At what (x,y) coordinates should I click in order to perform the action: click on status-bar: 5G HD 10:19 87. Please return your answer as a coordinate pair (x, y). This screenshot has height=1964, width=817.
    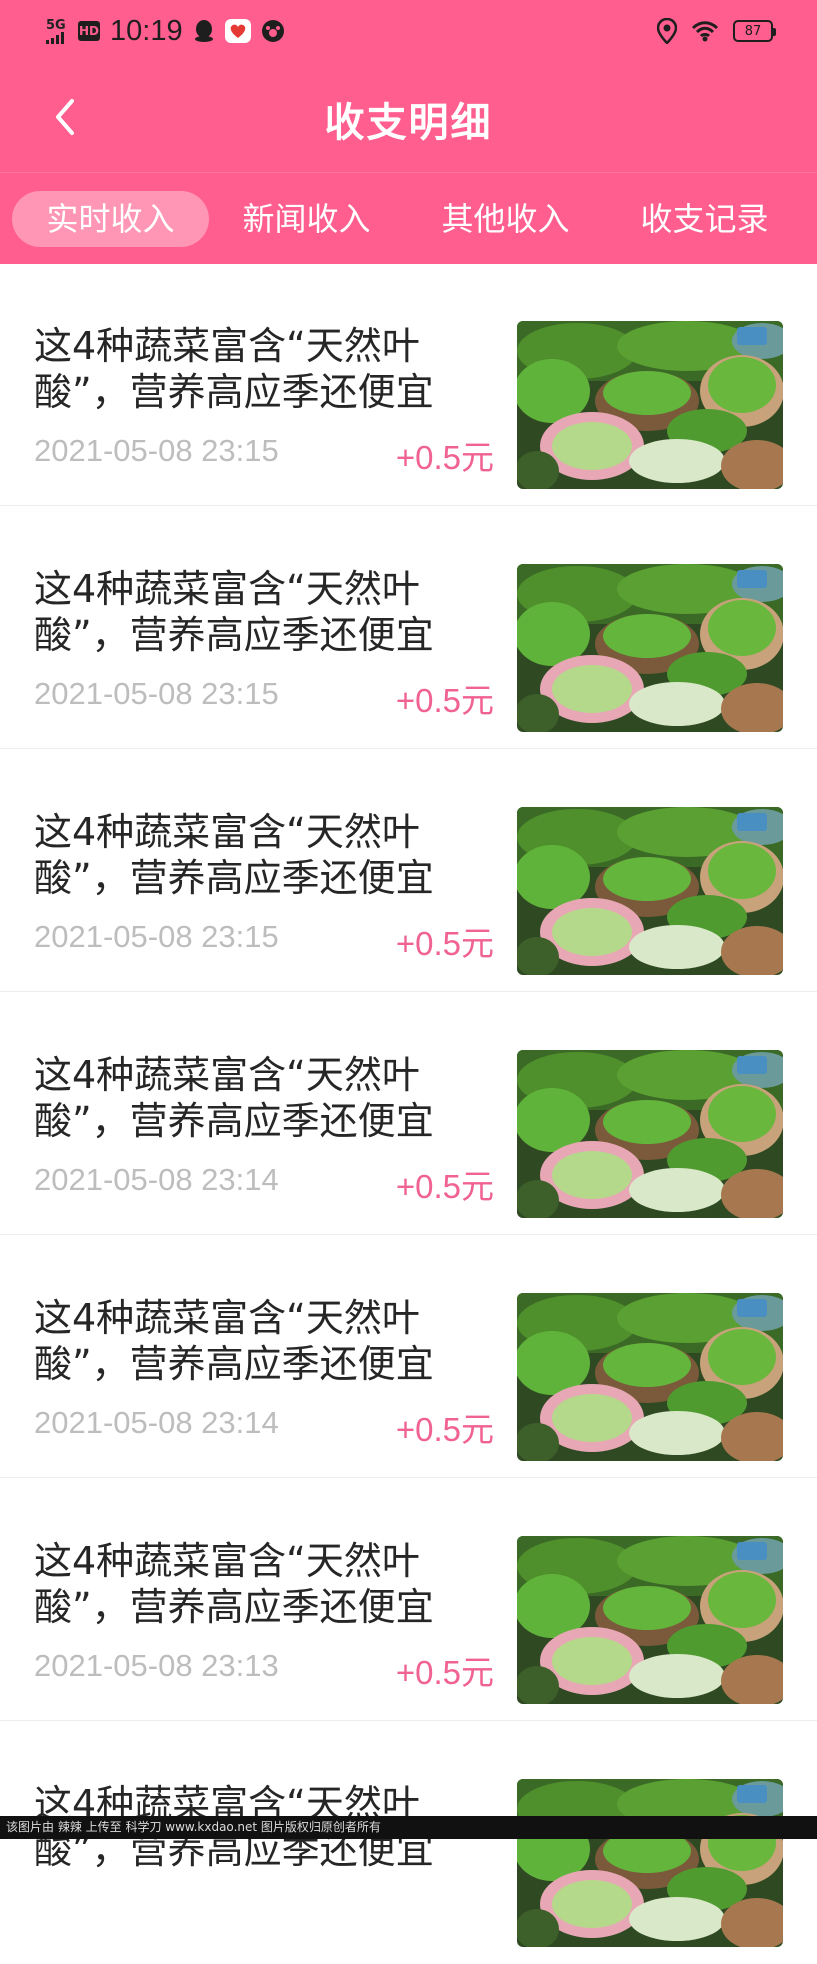
    Looking at the image, I should click on (408, 31).